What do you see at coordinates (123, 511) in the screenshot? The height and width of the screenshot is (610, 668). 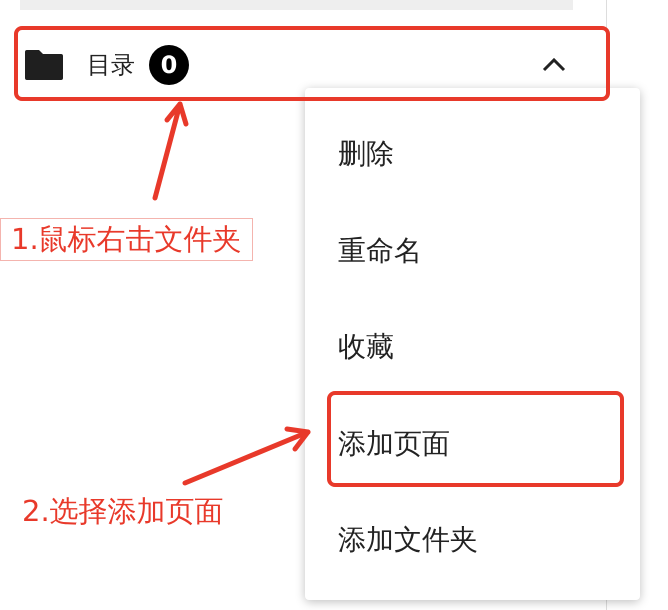 I see `annotation-label: 2.选择添加页面` at bounding box center [123, 511].